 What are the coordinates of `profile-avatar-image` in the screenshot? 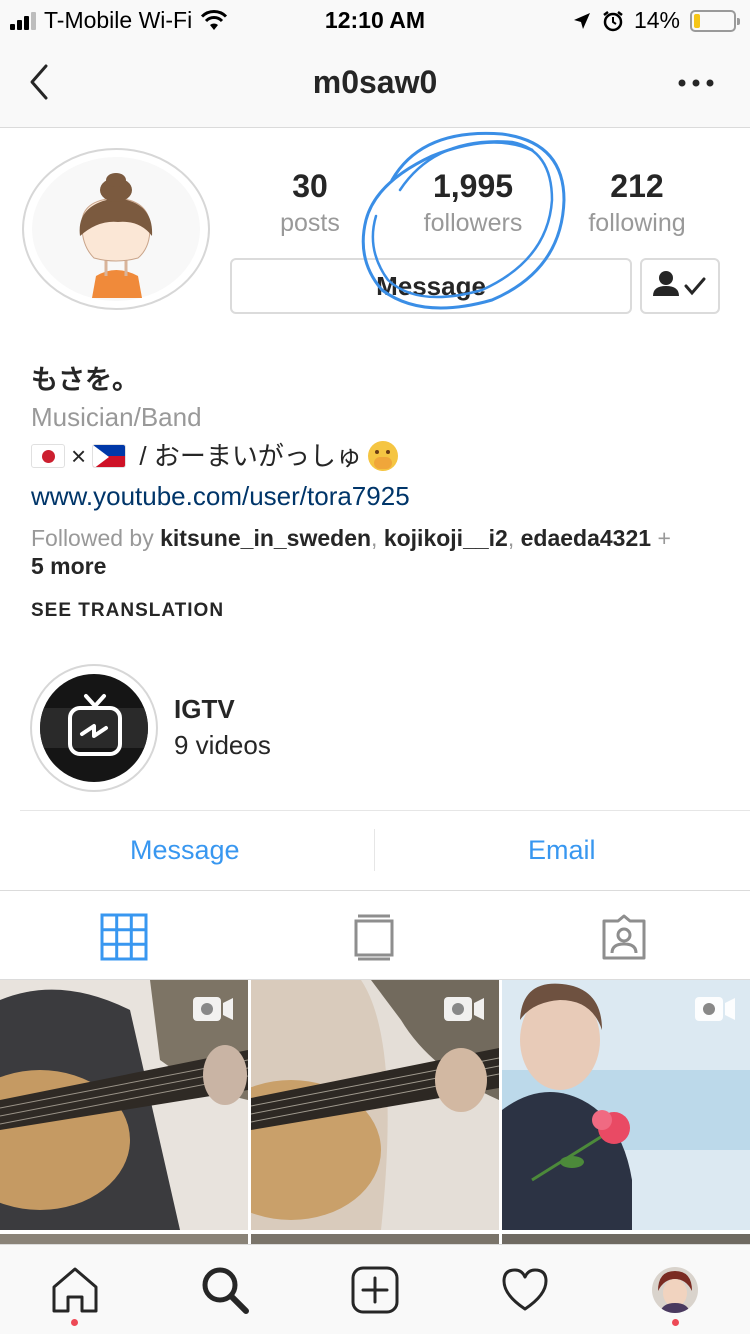 It's located at (675, 1290).